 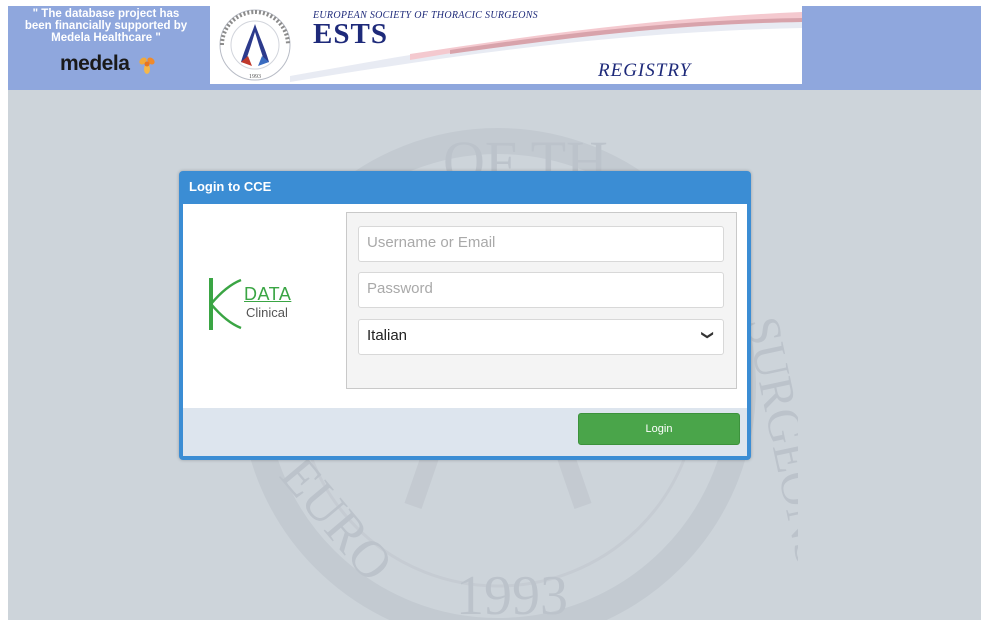 I want to click on login-panel-footer: Login, so click(x=465, y=432).